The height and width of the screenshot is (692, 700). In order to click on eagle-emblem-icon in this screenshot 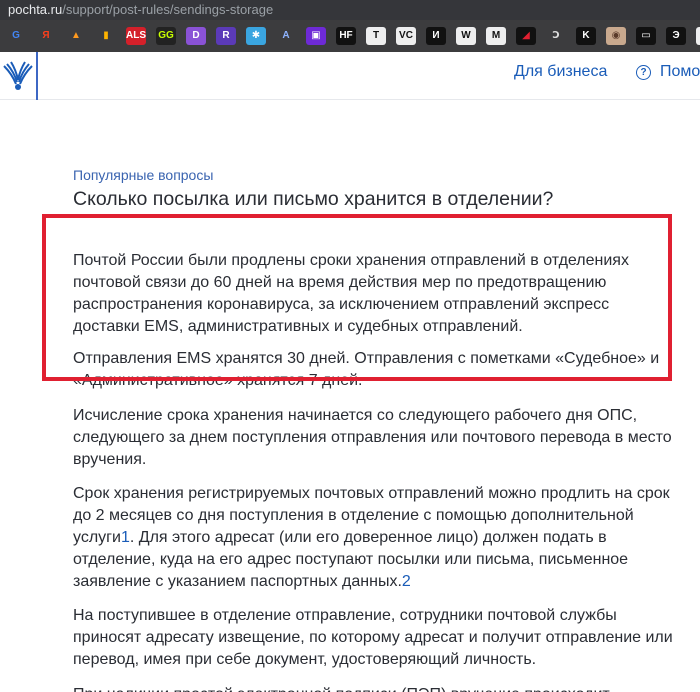, I will do `click(18, 75)`.